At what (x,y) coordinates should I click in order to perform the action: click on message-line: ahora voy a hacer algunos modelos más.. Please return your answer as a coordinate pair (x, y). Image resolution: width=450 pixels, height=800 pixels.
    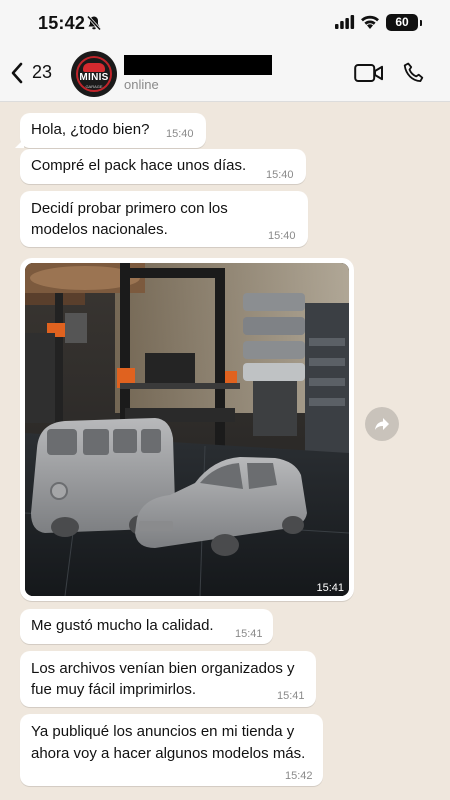
    Looking at the image, I should click on (168, 753).